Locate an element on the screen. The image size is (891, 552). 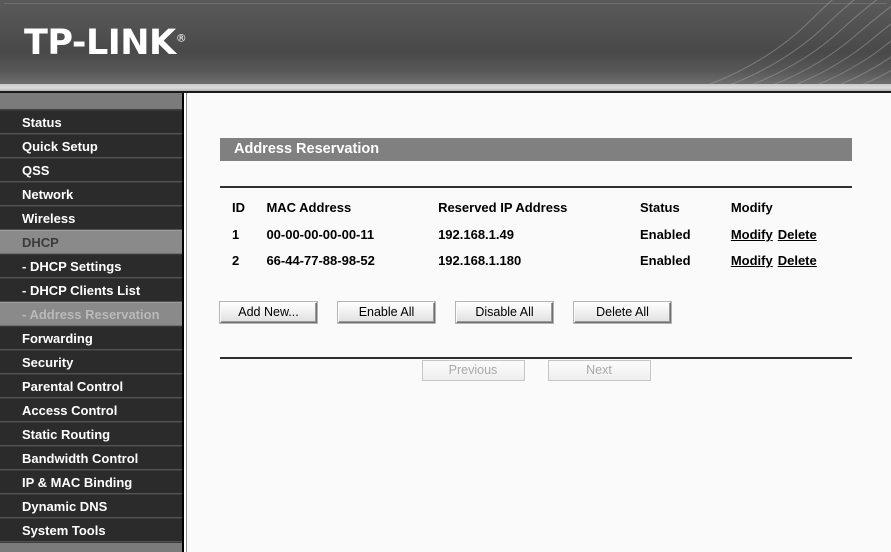
header-top-highlight is located at coordinates (445, 3).